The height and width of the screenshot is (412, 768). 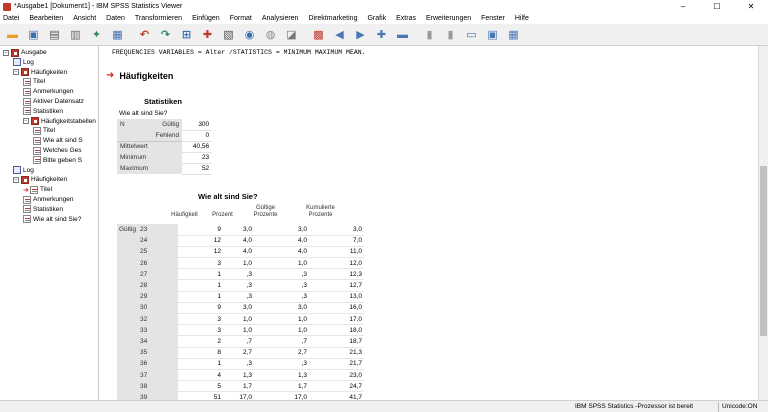 I want to click on menu-format: Format, so click(x=241, y=18).